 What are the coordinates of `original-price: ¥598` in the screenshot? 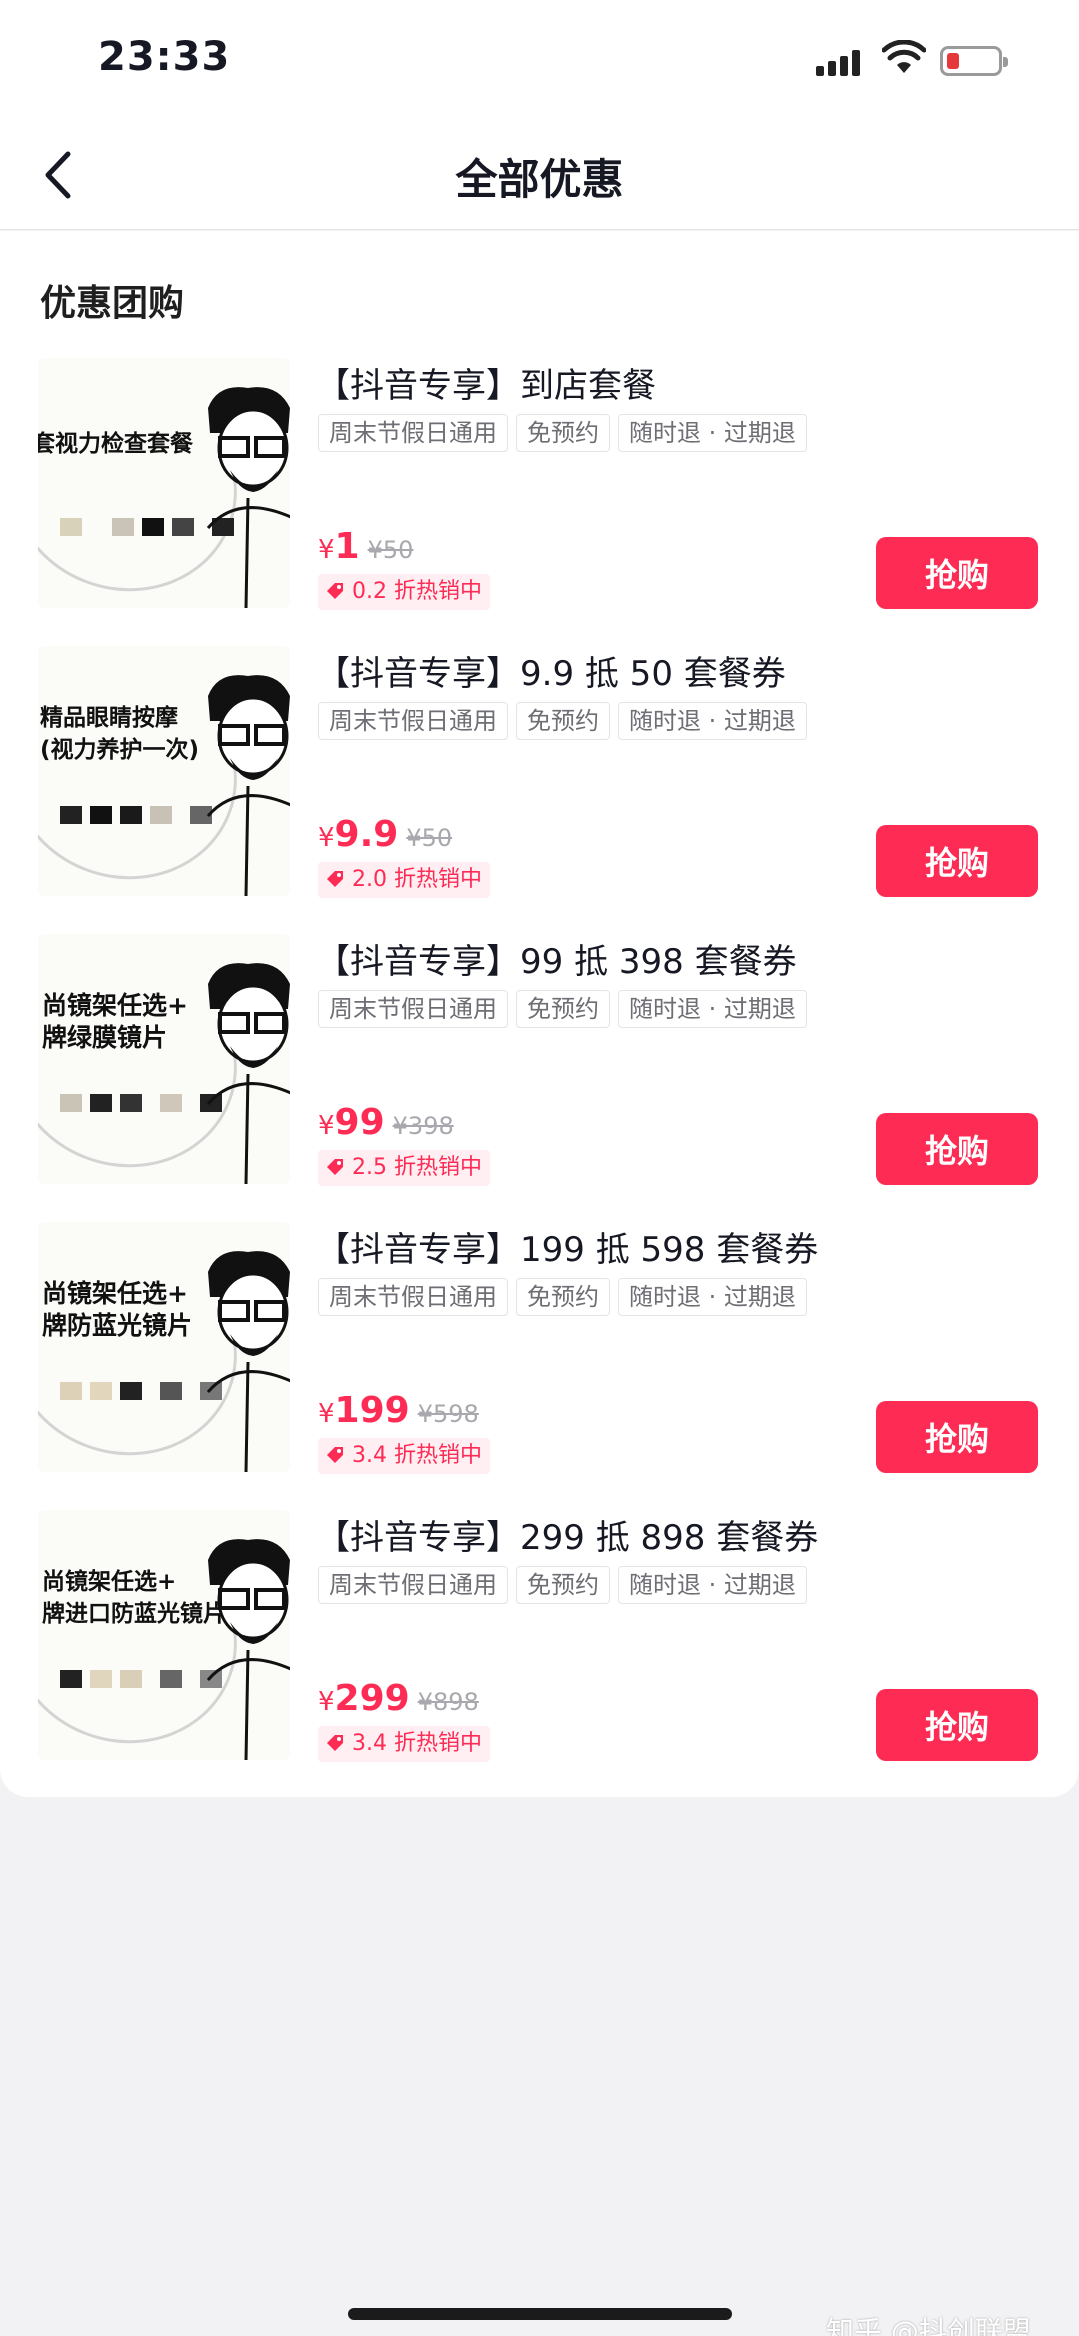 It's located at (448, 1414).